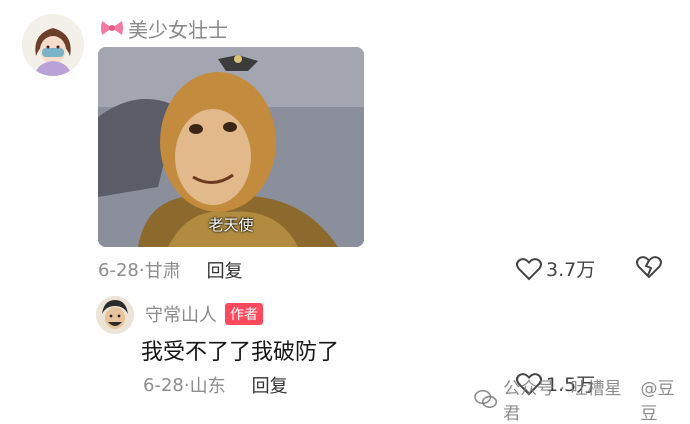 Image resolution: width=690 pixels, height=424 pixels. I want to click on bow-icon, so click(112, 28).